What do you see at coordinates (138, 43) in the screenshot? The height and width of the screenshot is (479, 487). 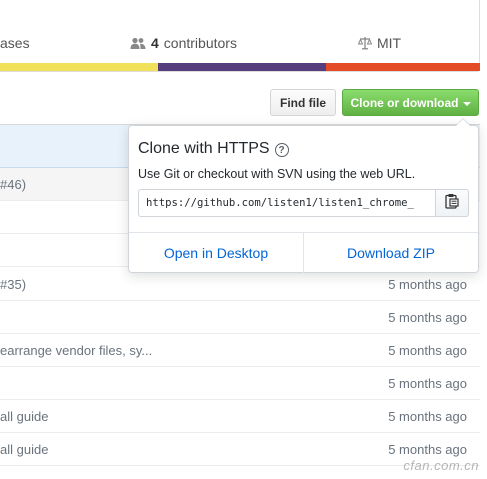 I see `people-icon` at bounding box center [138, 43].